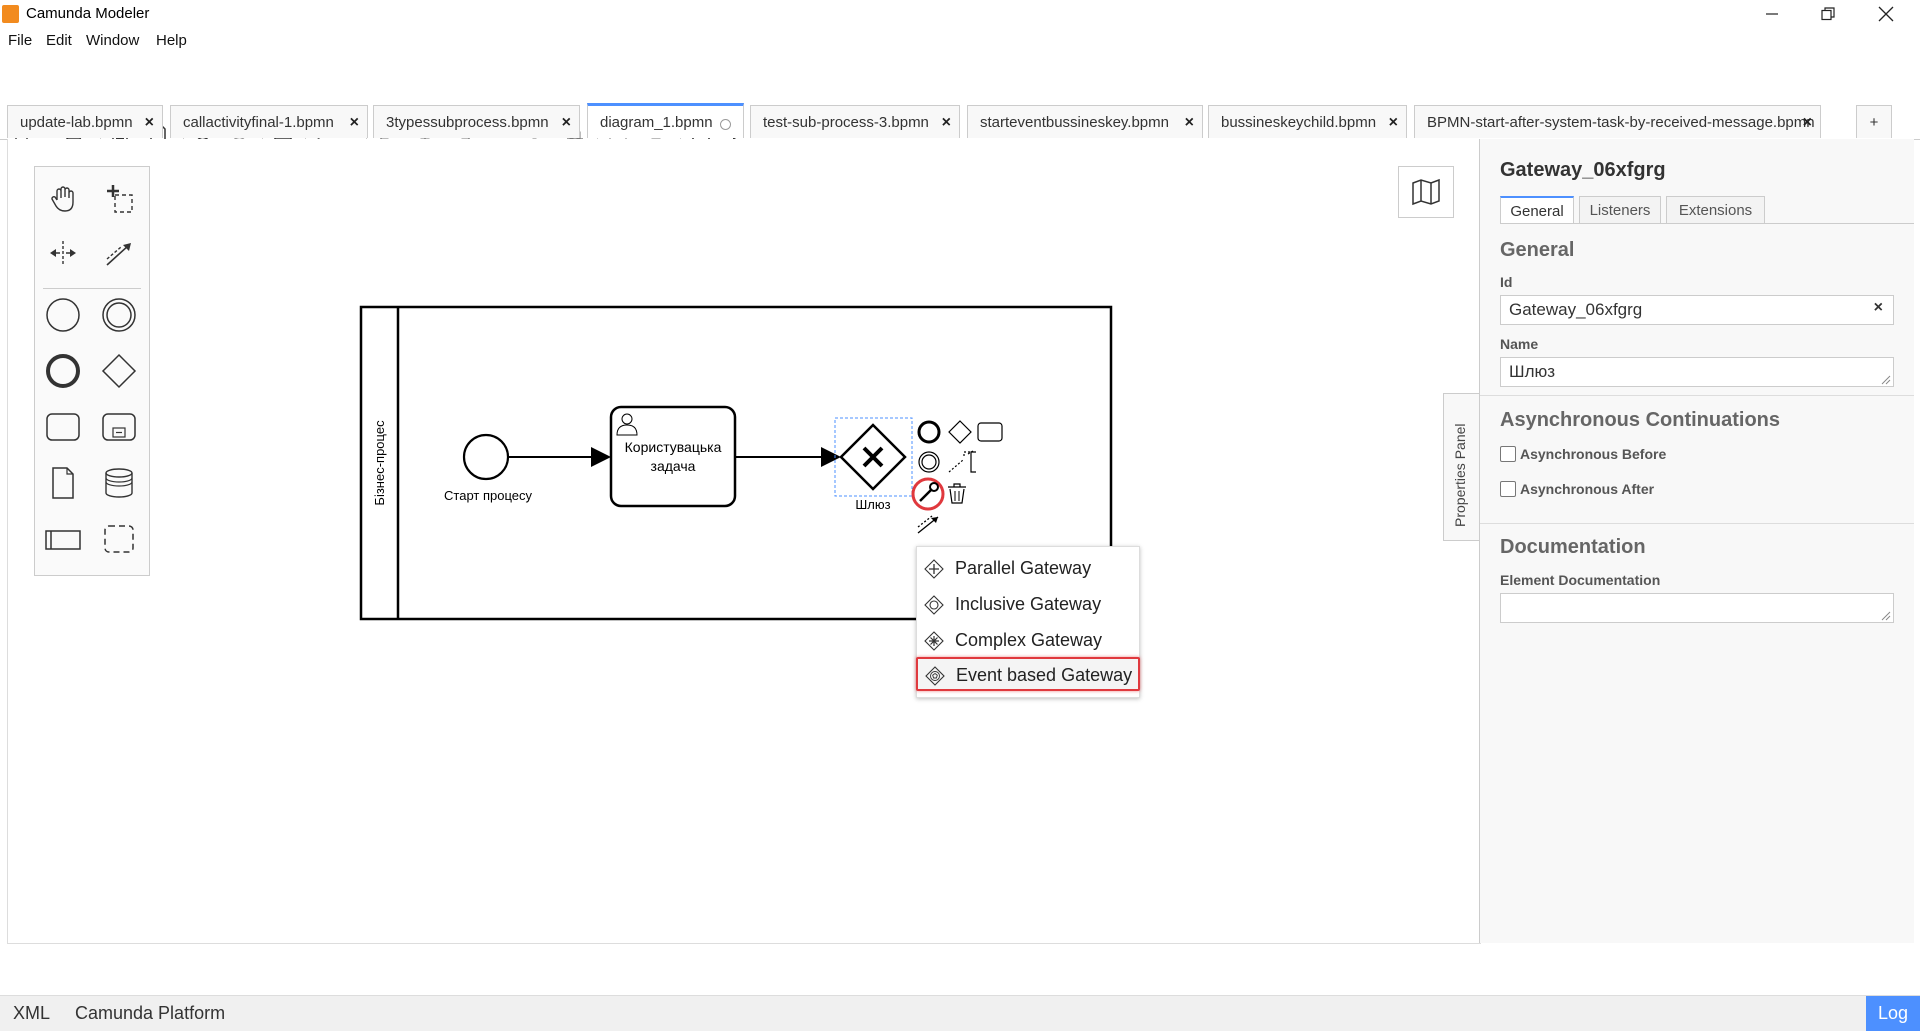 The height and width of the screenshot is (1031, 1920). I want to click on tab-extensions: Extensions, so click(1715, 210).